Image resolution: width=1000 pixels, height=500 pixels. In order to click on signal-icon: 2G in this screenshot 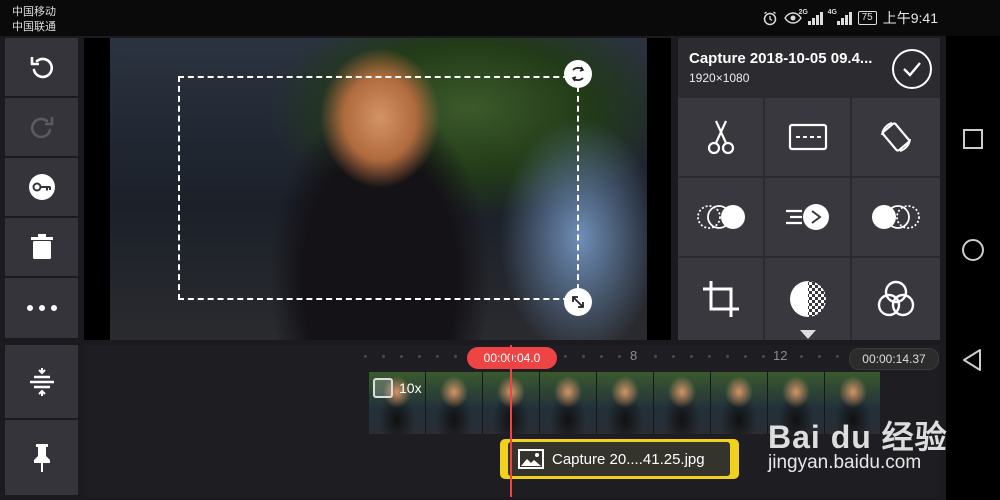, I will do `click(811, 17)`.